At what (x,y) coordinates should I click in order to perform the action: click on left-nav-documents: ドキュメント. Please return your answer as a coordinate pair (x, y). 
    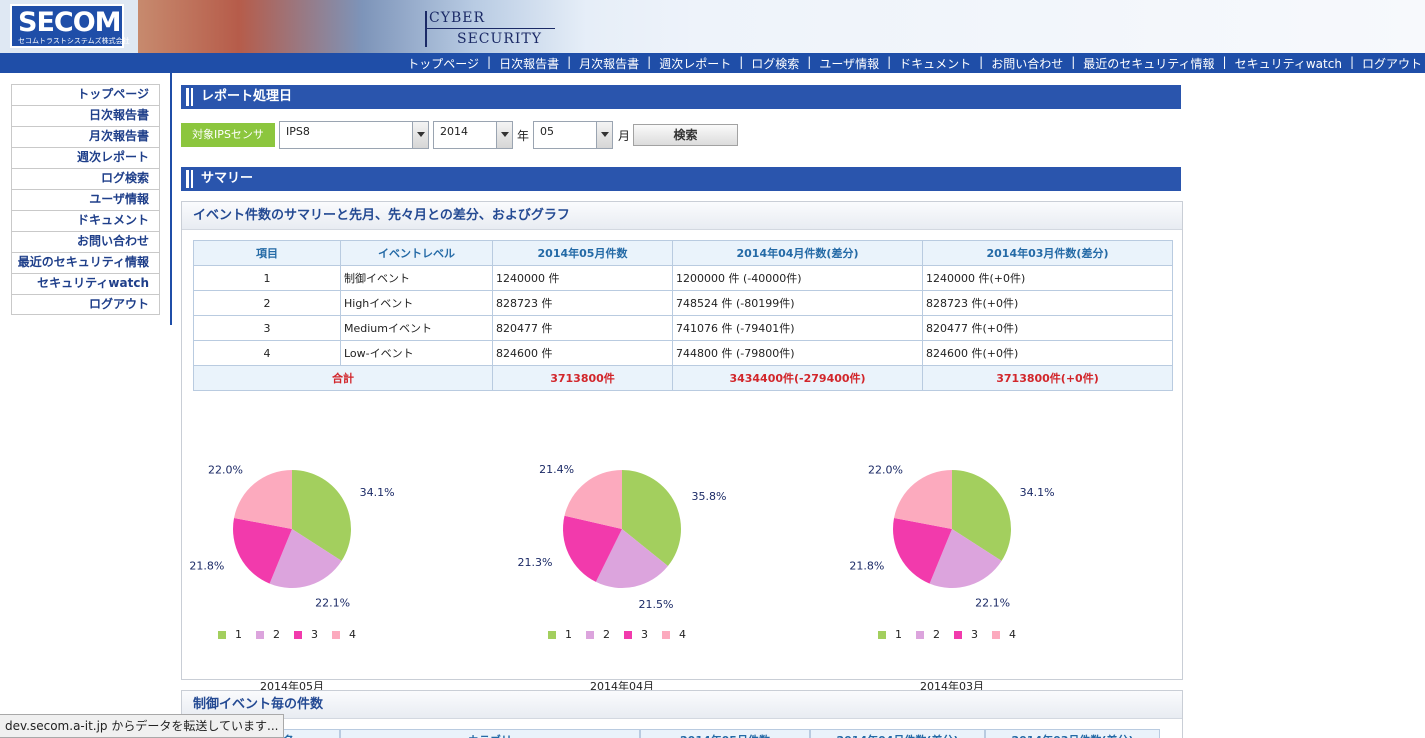
    Looking at the image, I should click on (85, 220).